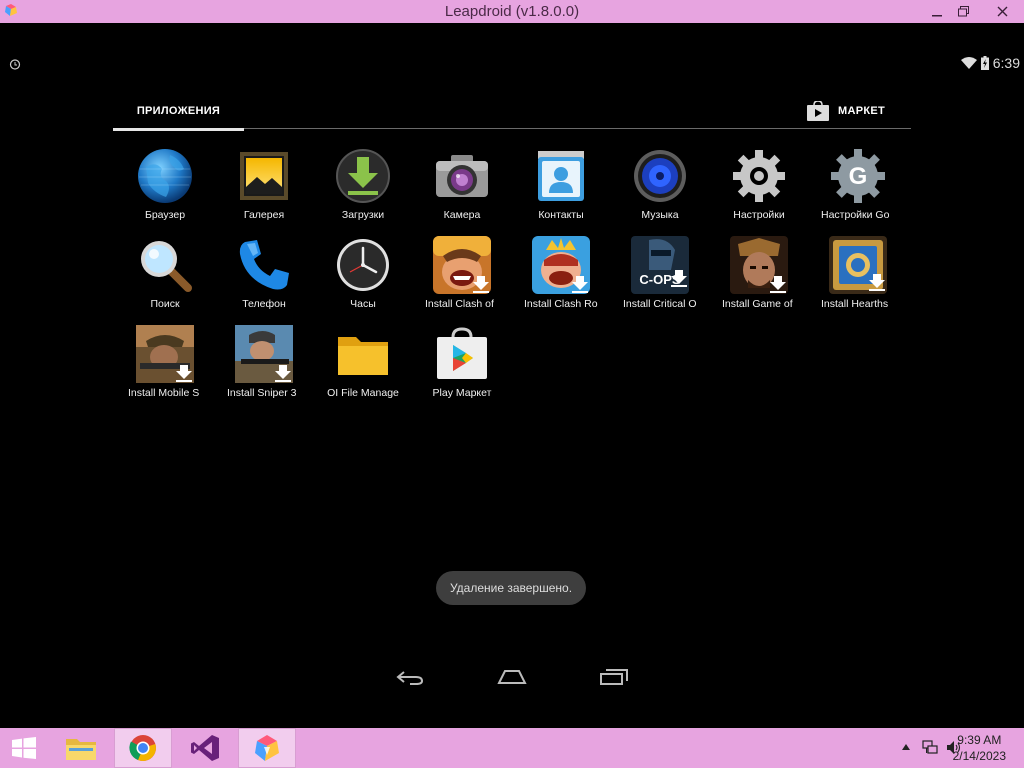 The width and height of the screenshot is (1024, 768). Describe the element at coordinates (757, 304) in the screenshot. I see `app-label: Install Game of` at that location.